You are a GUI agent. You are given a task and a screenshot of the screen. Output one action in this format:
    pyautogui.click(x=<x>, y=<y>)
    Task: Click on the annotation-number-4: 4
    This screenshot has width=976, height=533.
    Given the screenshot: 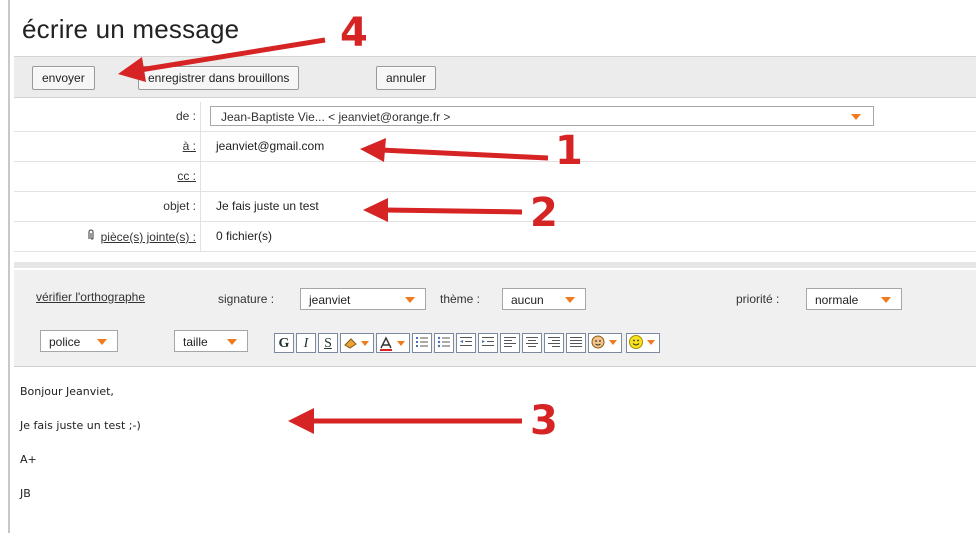 What is the action you would take?
    pyautogui.click(x=354, y=33)
    